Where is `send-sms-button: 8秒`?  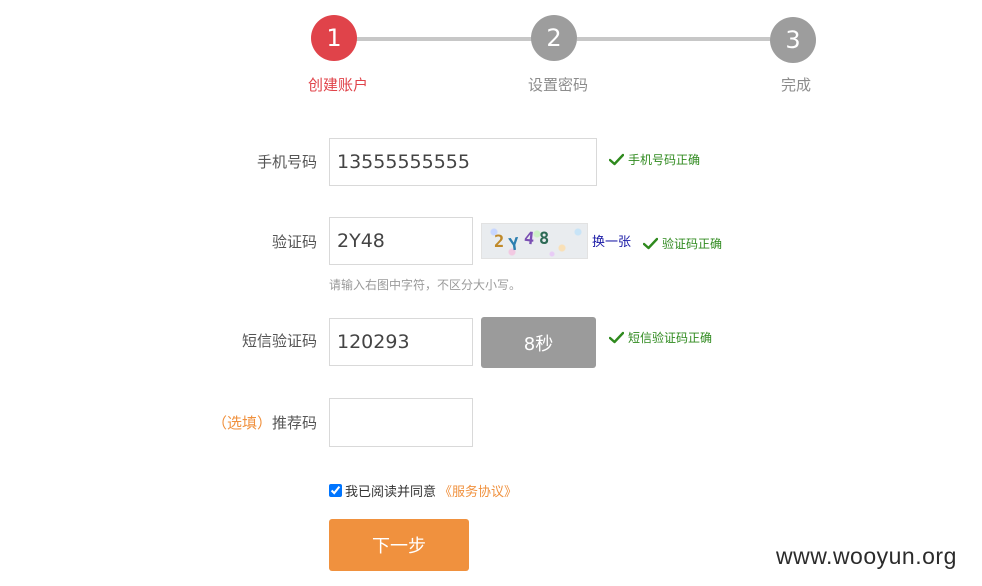 send-sms-button: 8秒 is located at coordinates (538, 342).